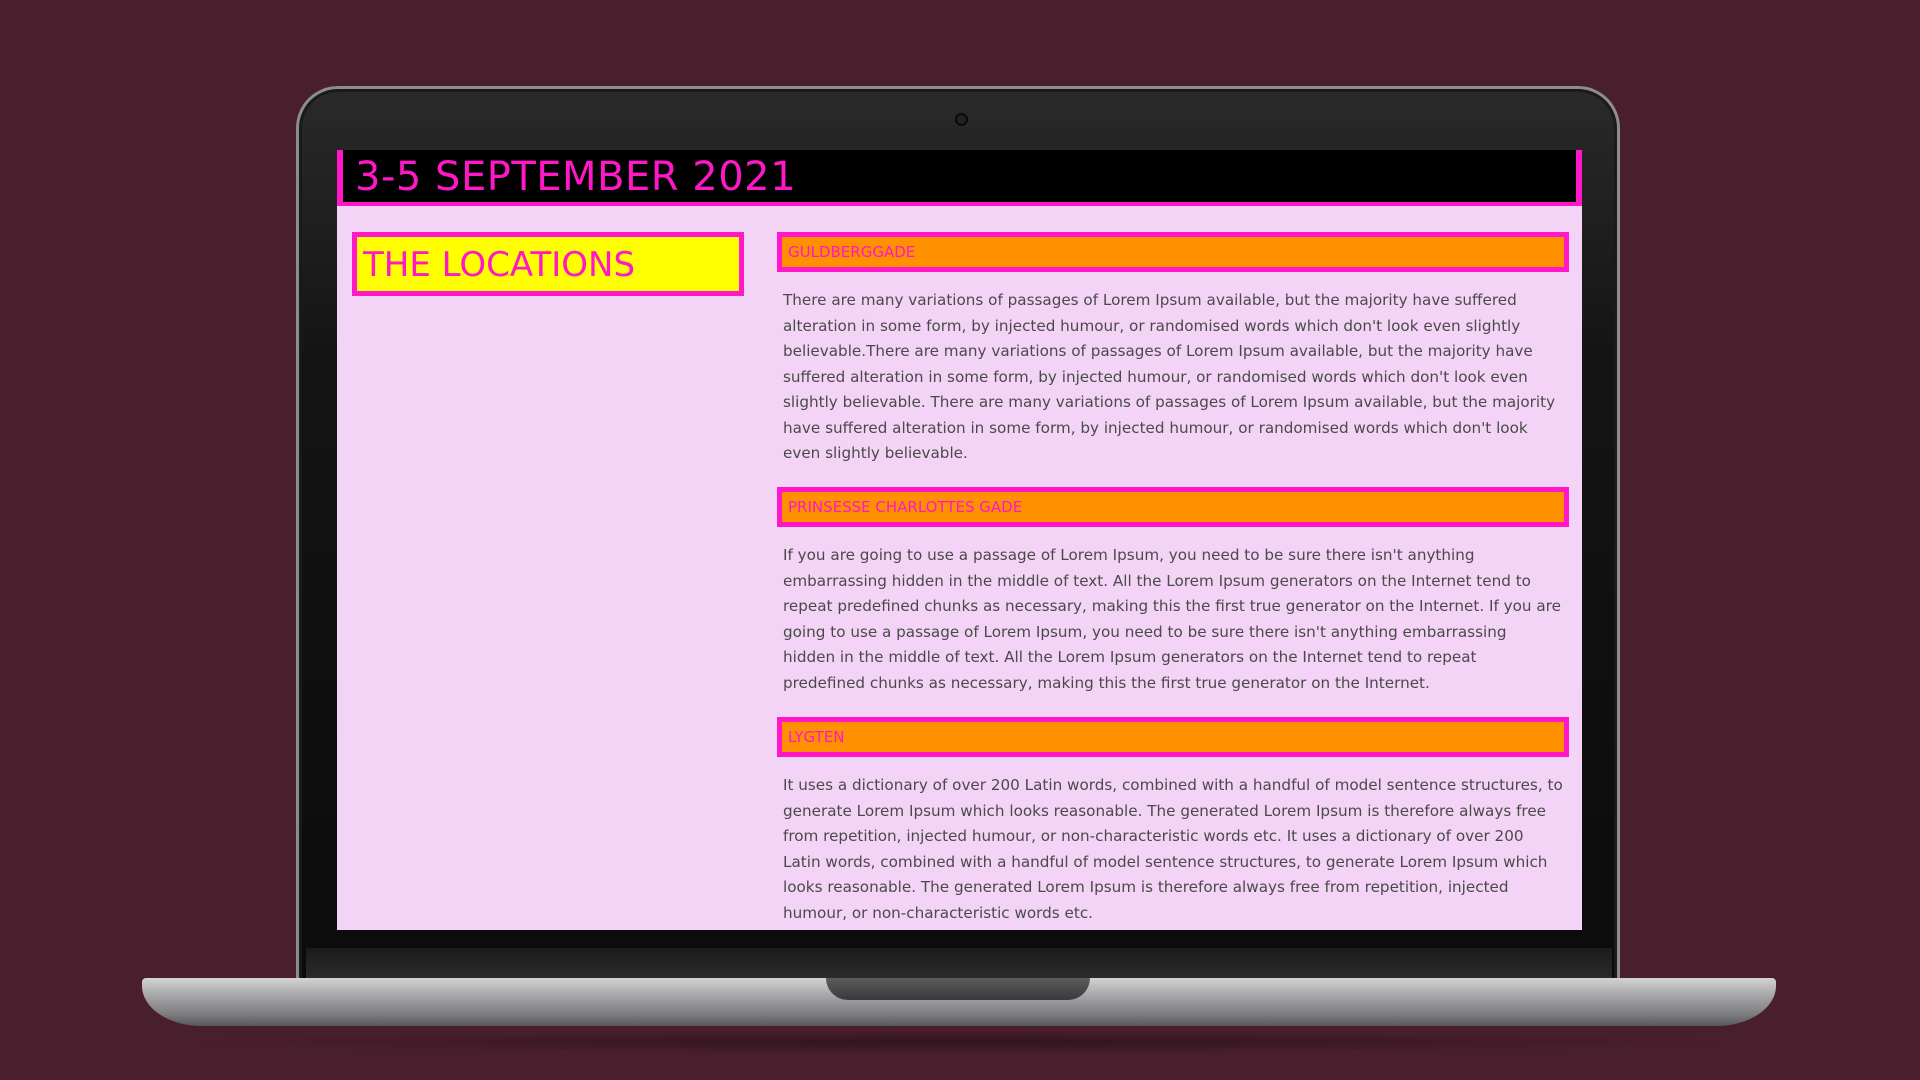 Image resolution: width=1920 pixels, height=1080 pixels. I want to click on location-heading: LYGTEN, so click(1173, 737).